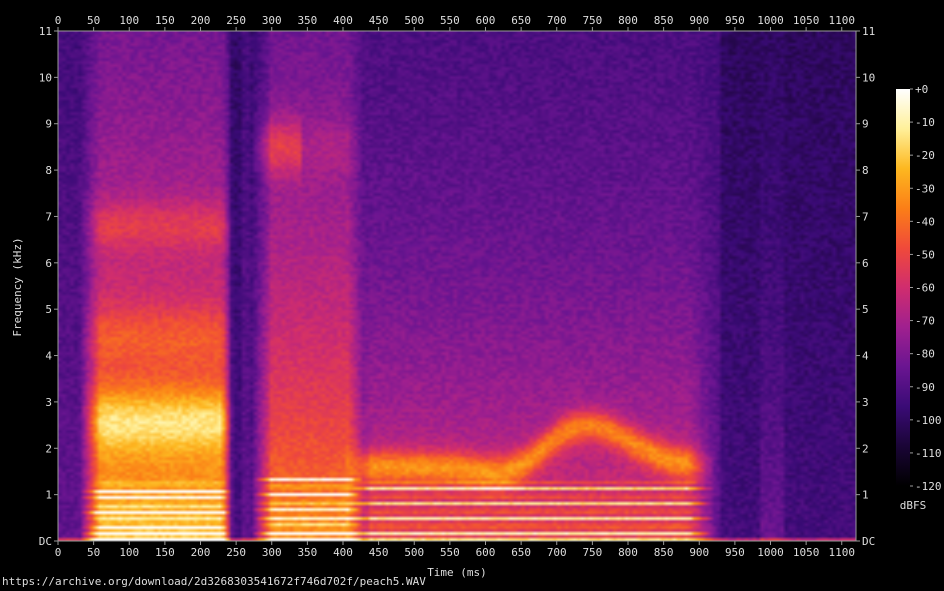 The width and height of the screenshot is (944, 591). Describe the element at coordinates (592, 552) in the screenshot. I see `x-tick-label-bottom: 750` at that location.